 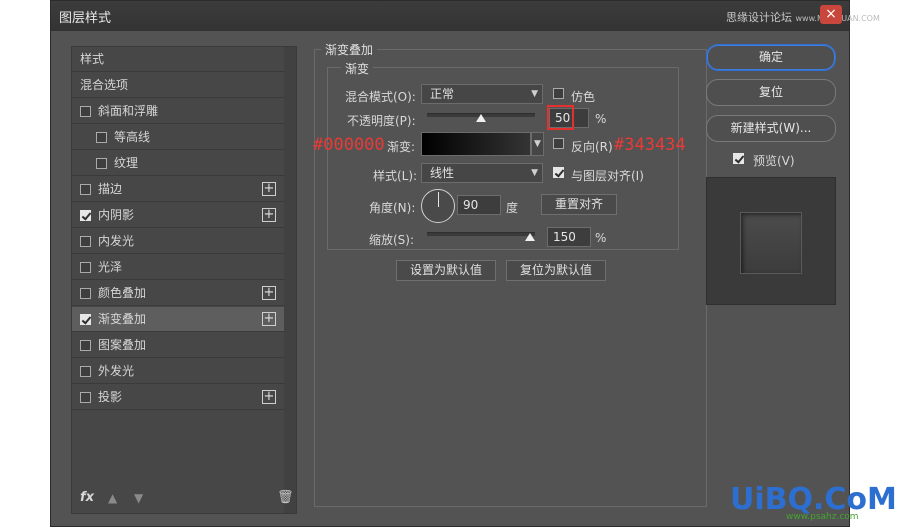 I want to click on preview-swatch, so click(x=771, y=243).